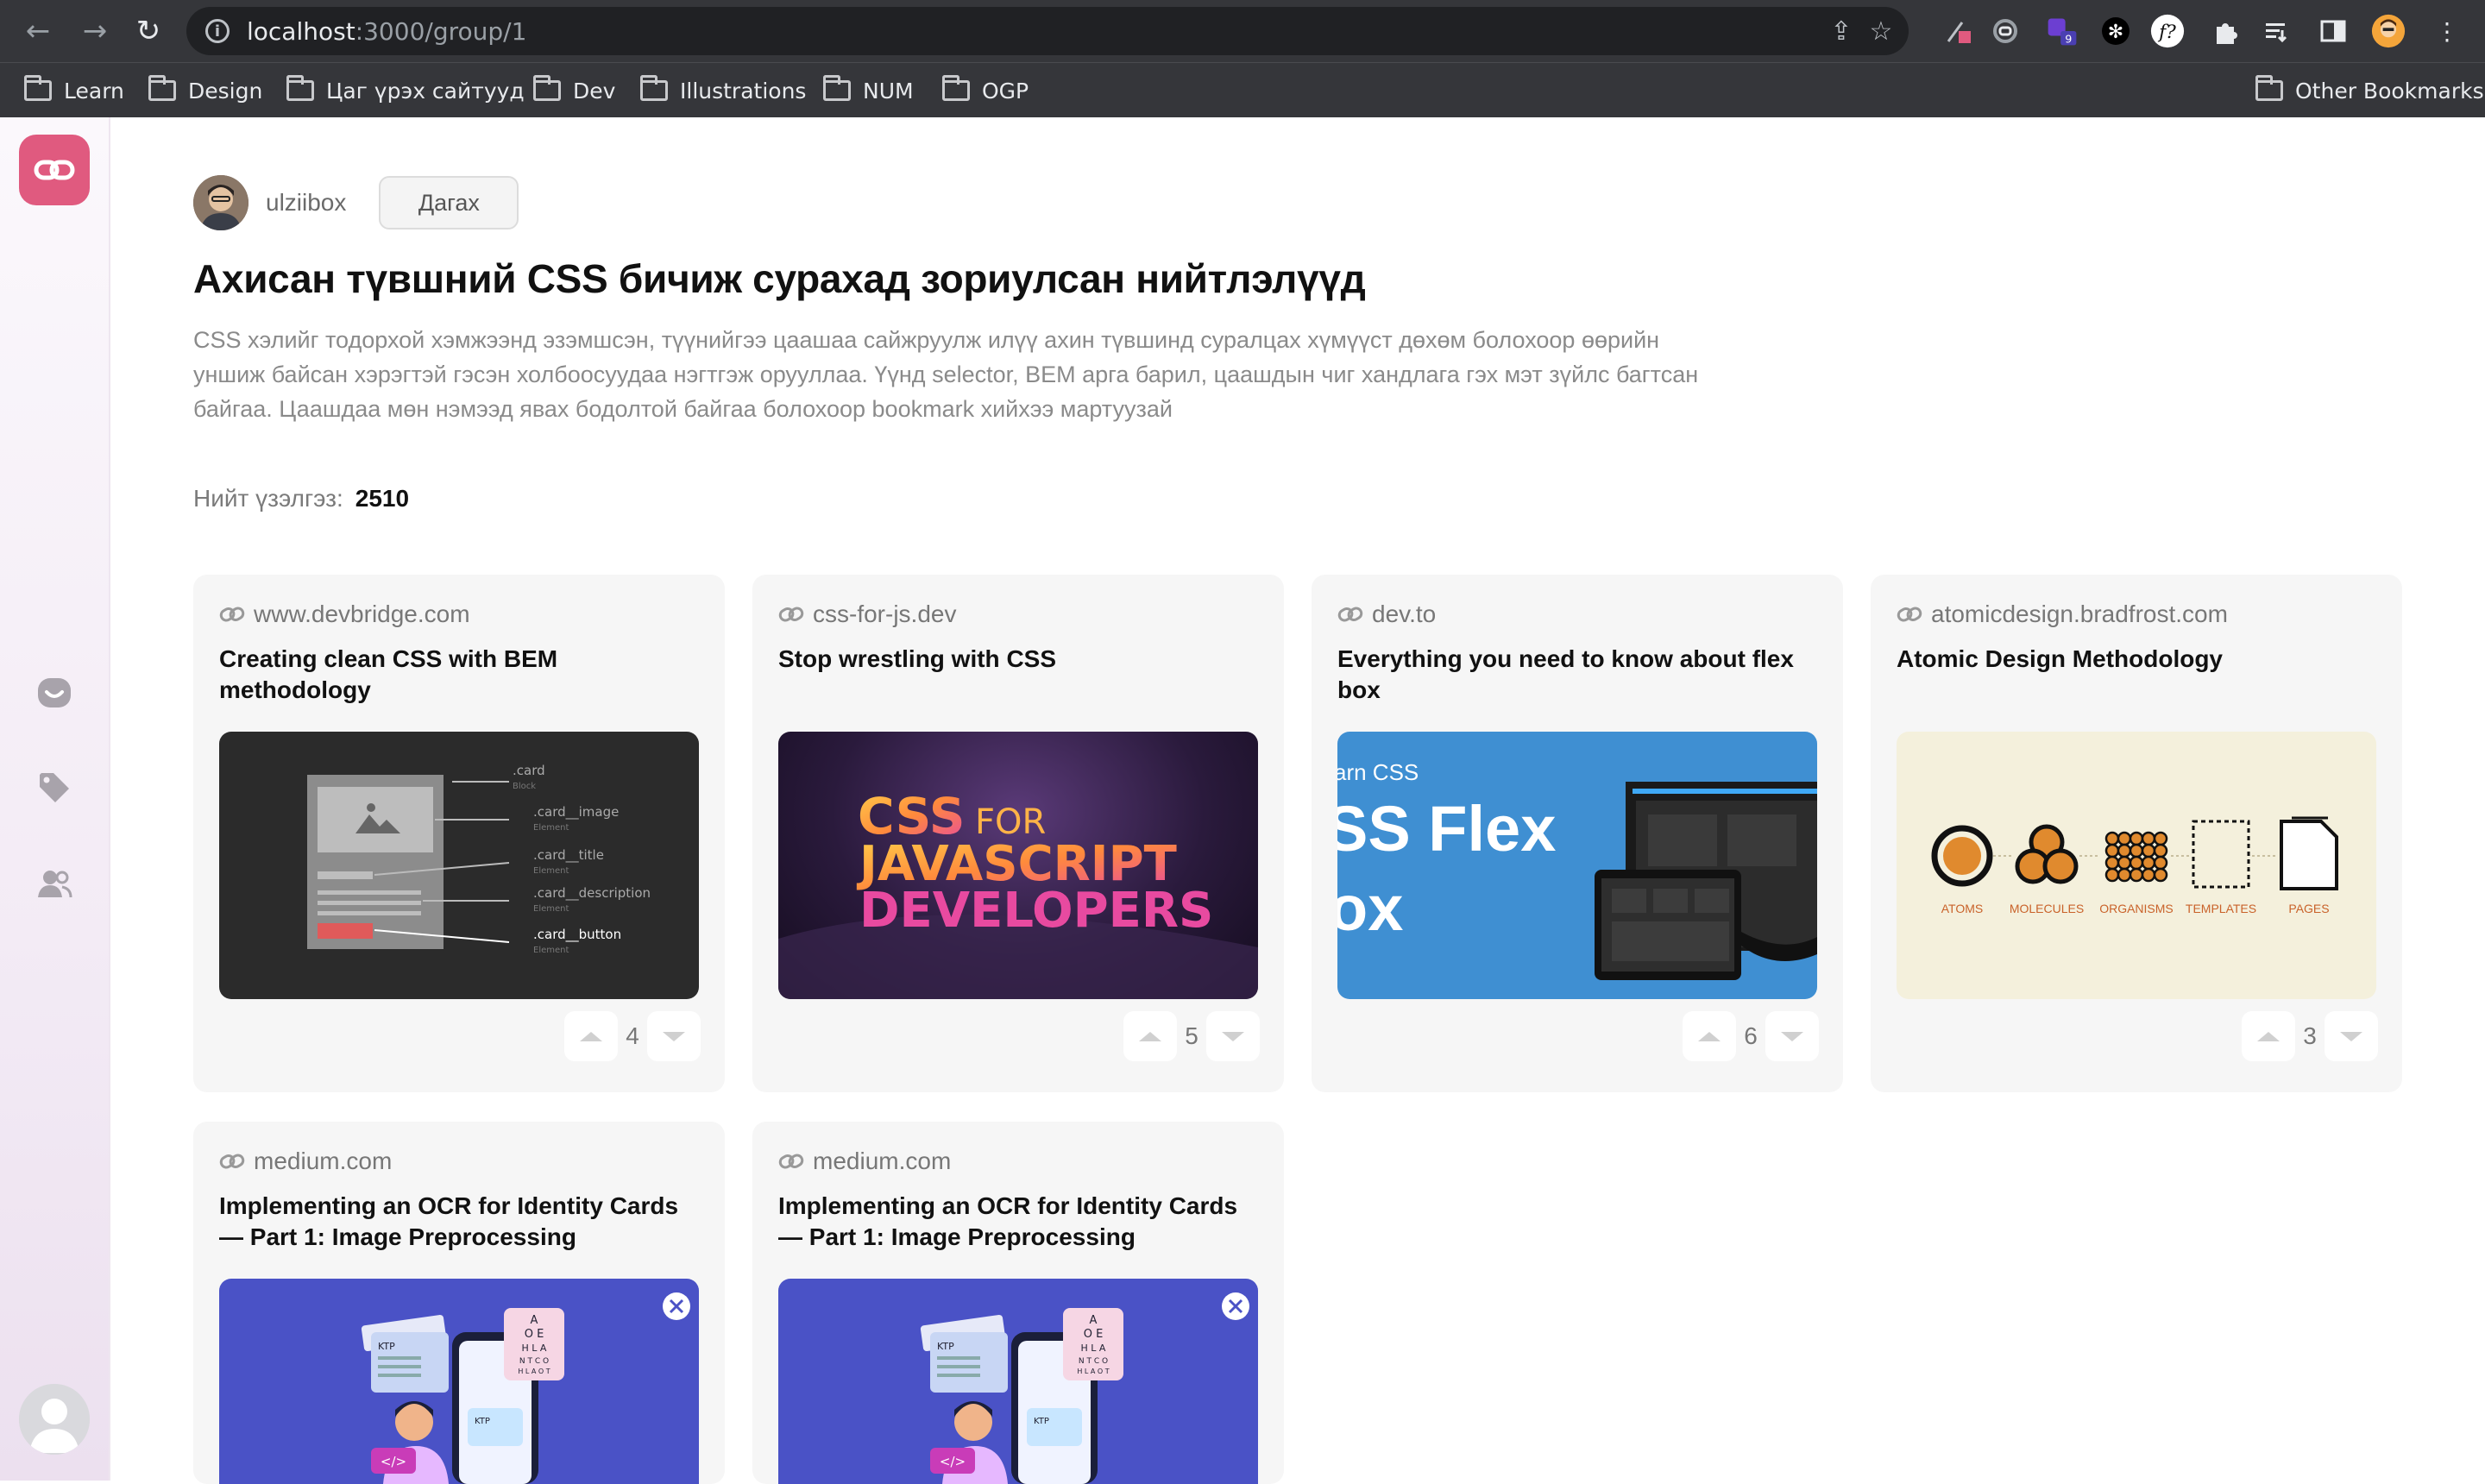 This screenshot has width=2485, height=1484. What do you see at coordinates (386, 1346) in the screenshot?
I see `ocr-text-ktp: KTP` at bounding box center [386, 1346].